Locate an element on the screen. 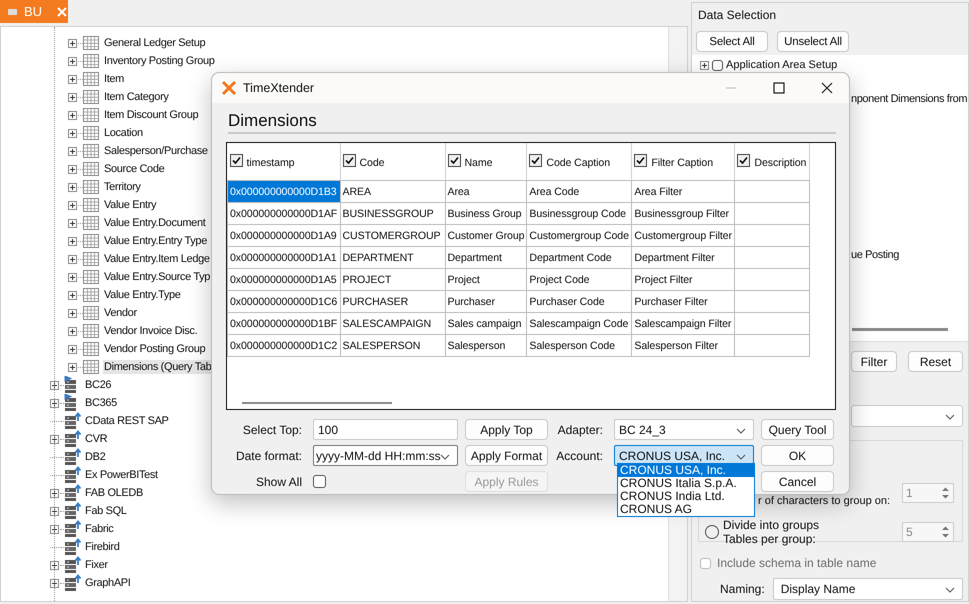 The width and height of the screenshot is (969, 604). tree-item: Location is located at coordinates (123, 133).